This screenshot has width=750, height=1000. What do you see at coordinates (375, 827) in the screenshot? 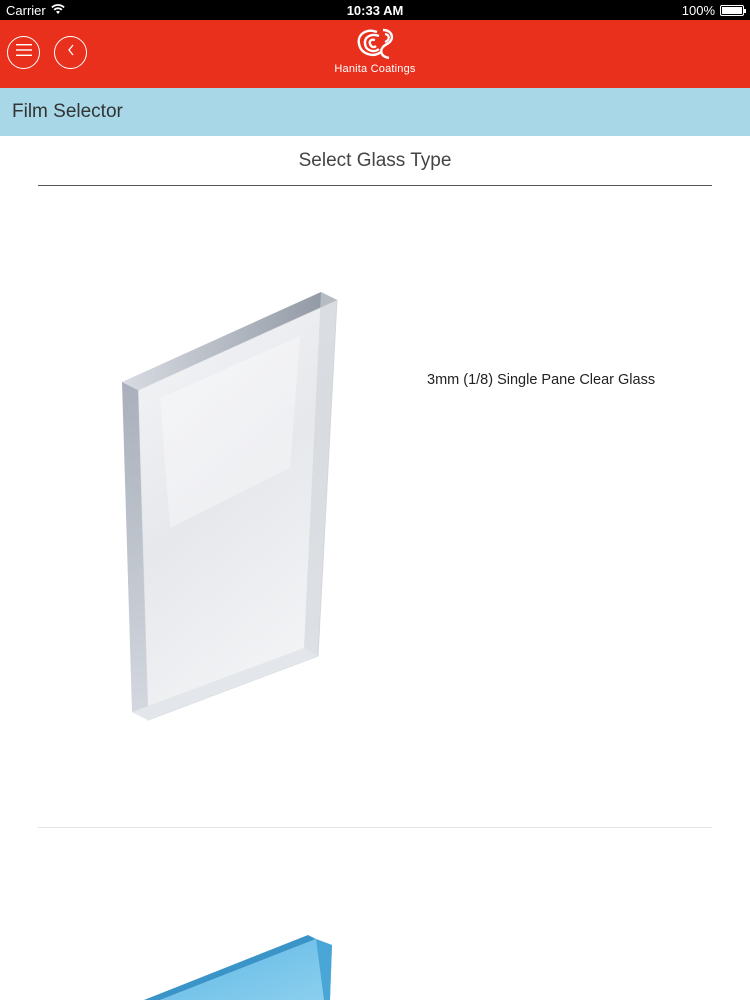
I see `option-divider` at bounding box center [375, 827].